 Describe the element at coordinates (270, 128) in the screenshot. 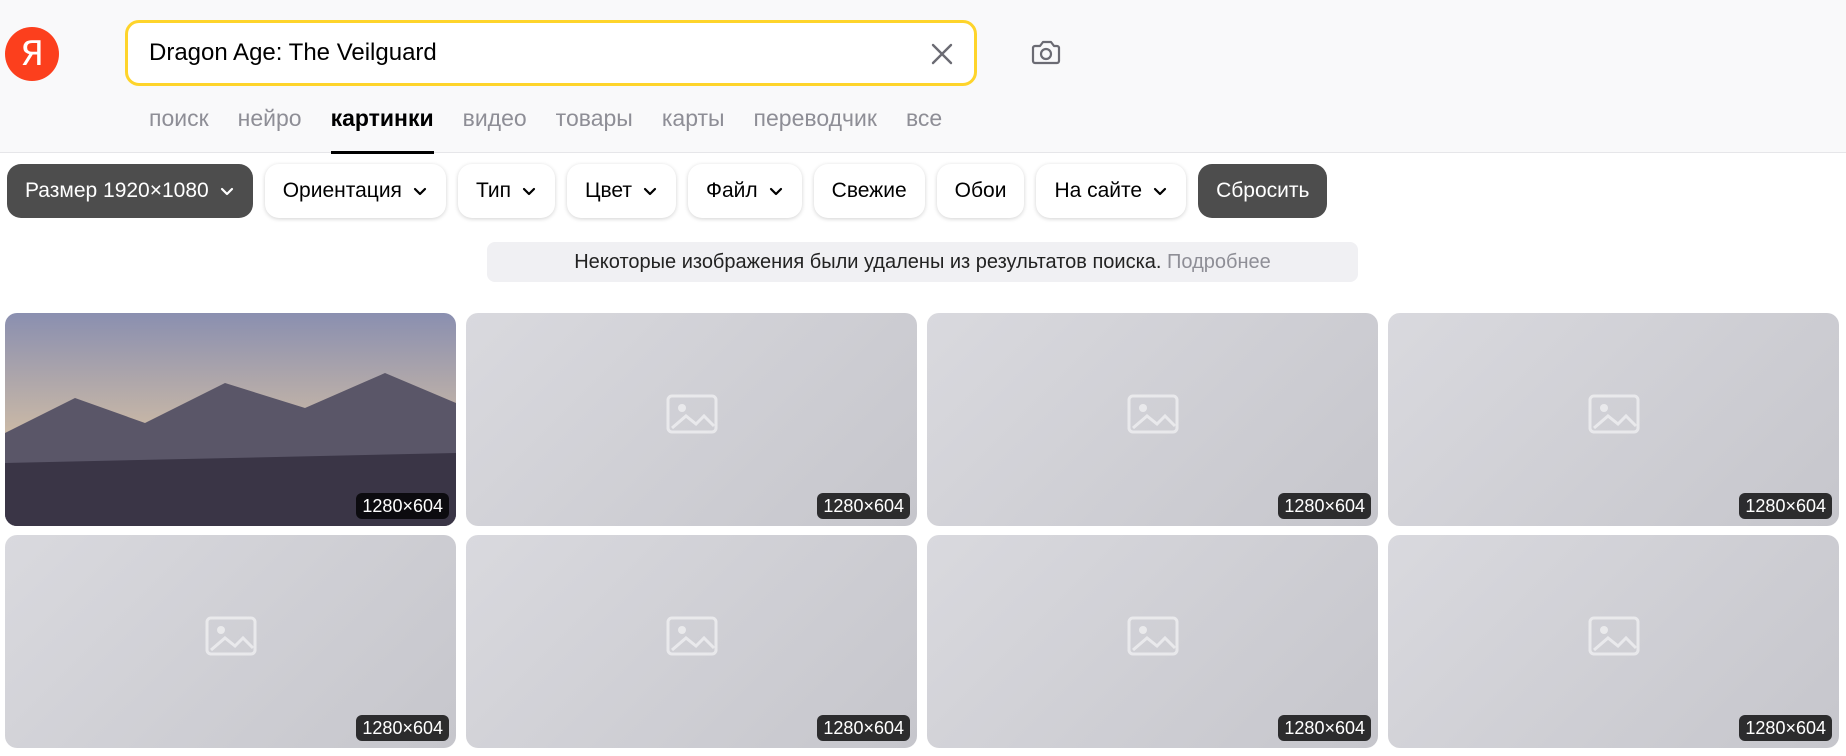

I see `tab-neuro: нейро` at that location.